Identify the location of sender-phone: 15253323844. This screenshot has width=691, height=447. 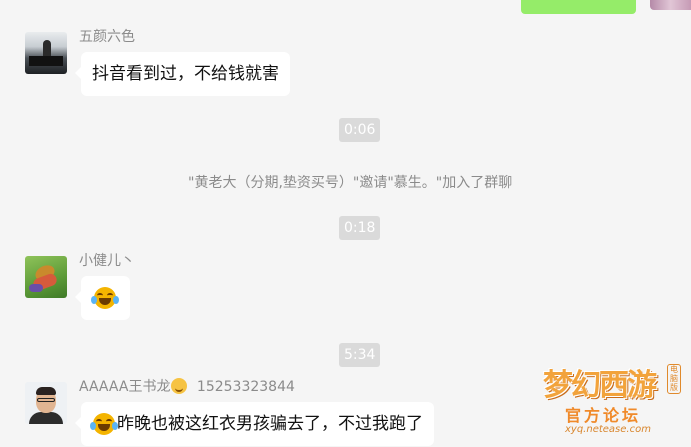
(245, 387).